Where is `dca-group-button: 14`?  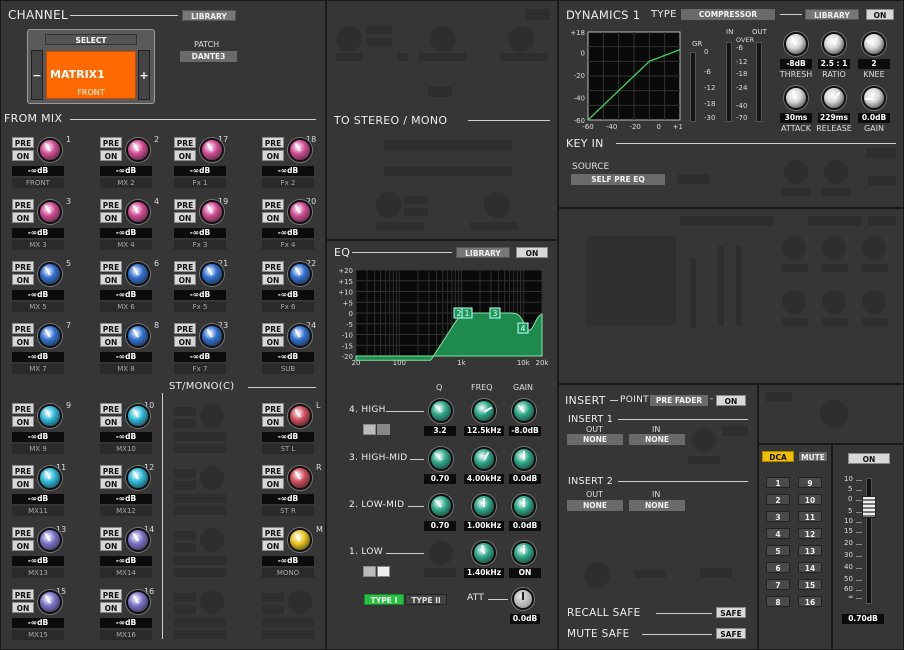 dca-group-button: 14 is located at coordinates (810, 567).